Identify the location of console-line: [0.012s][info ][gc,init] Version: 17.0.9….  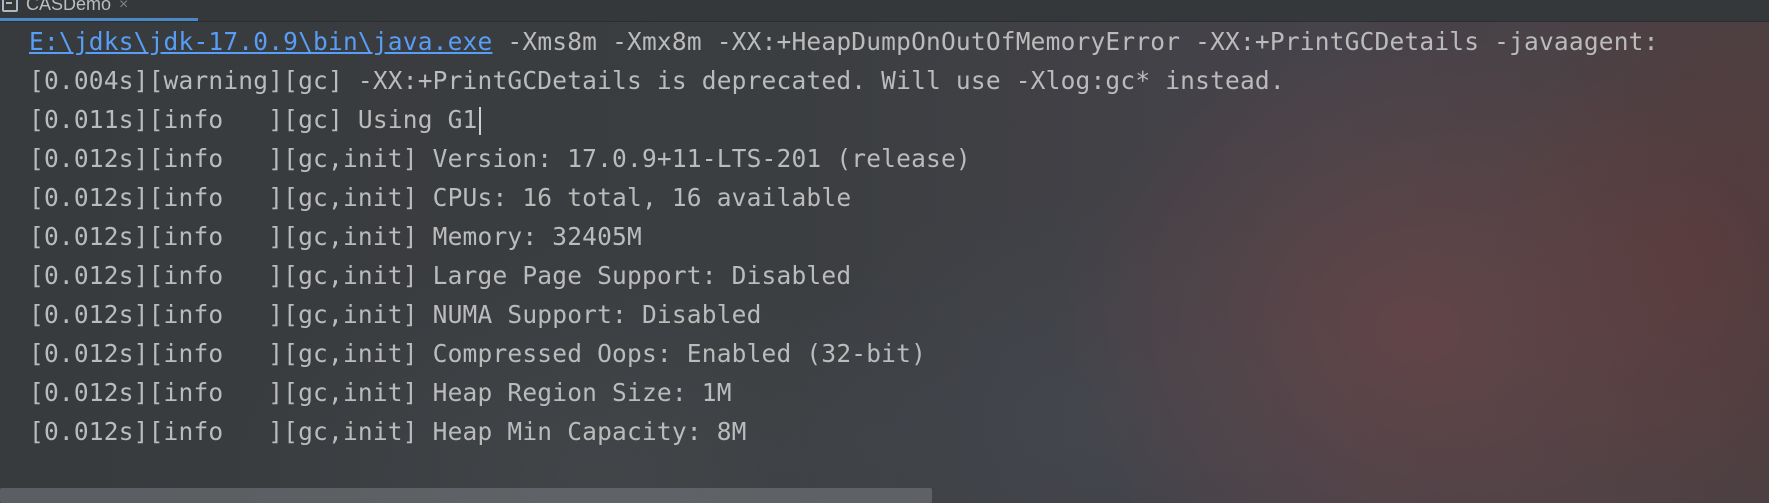
(500, 158).